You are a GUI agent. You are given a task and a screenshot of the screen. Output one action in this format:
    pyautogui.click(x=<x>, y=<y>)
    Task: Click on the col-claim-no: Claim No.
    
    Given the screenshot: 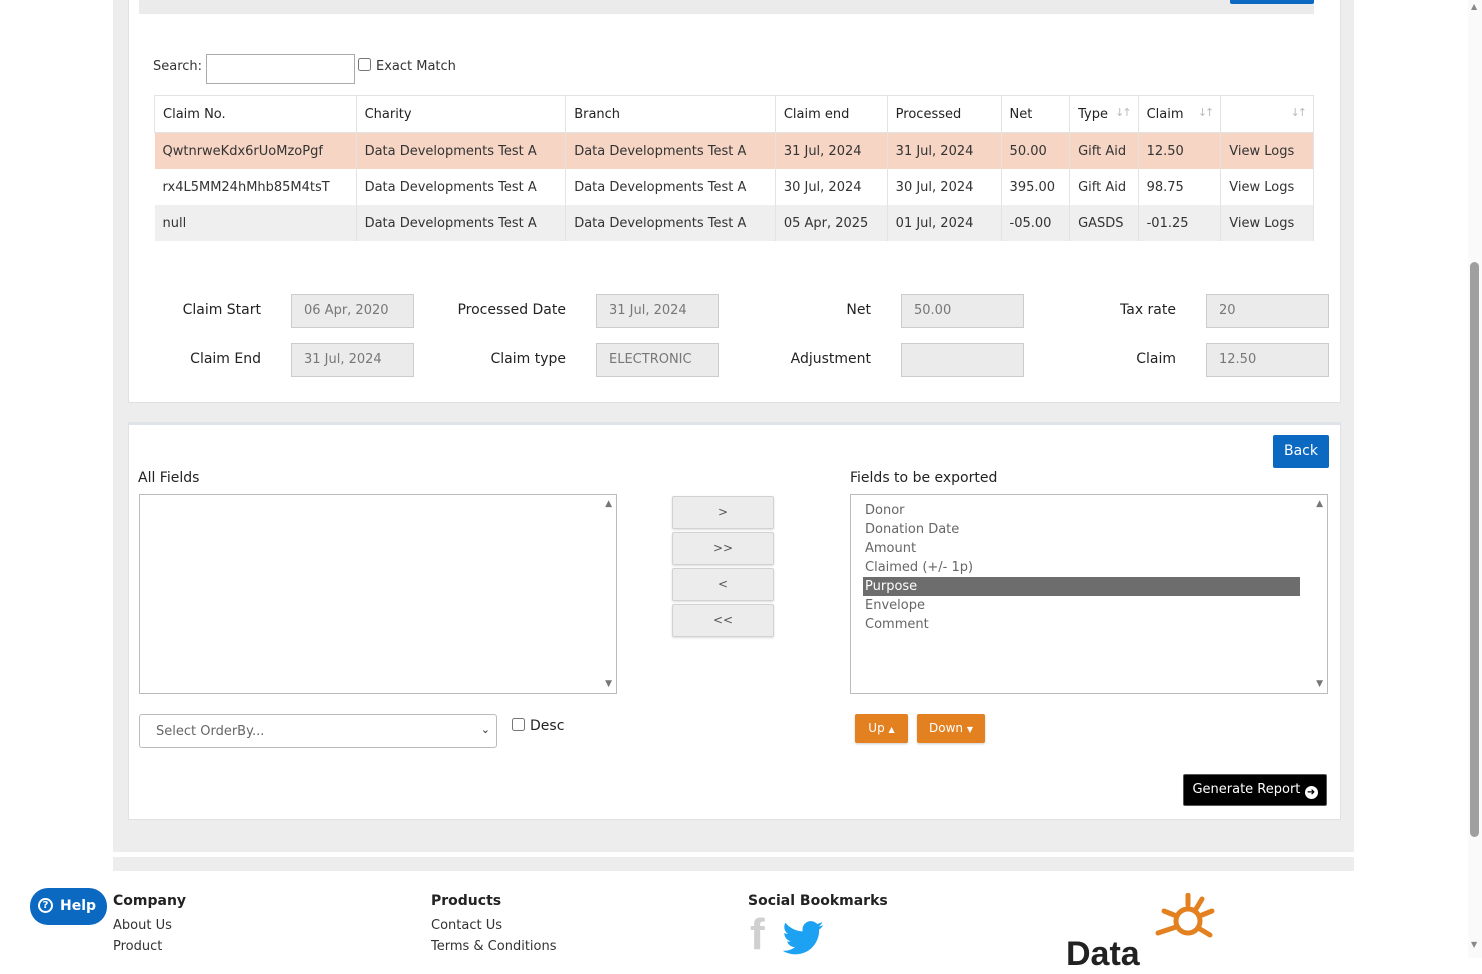 What is the action you would take?
    pyautogui.click(x=255, y=114)
    